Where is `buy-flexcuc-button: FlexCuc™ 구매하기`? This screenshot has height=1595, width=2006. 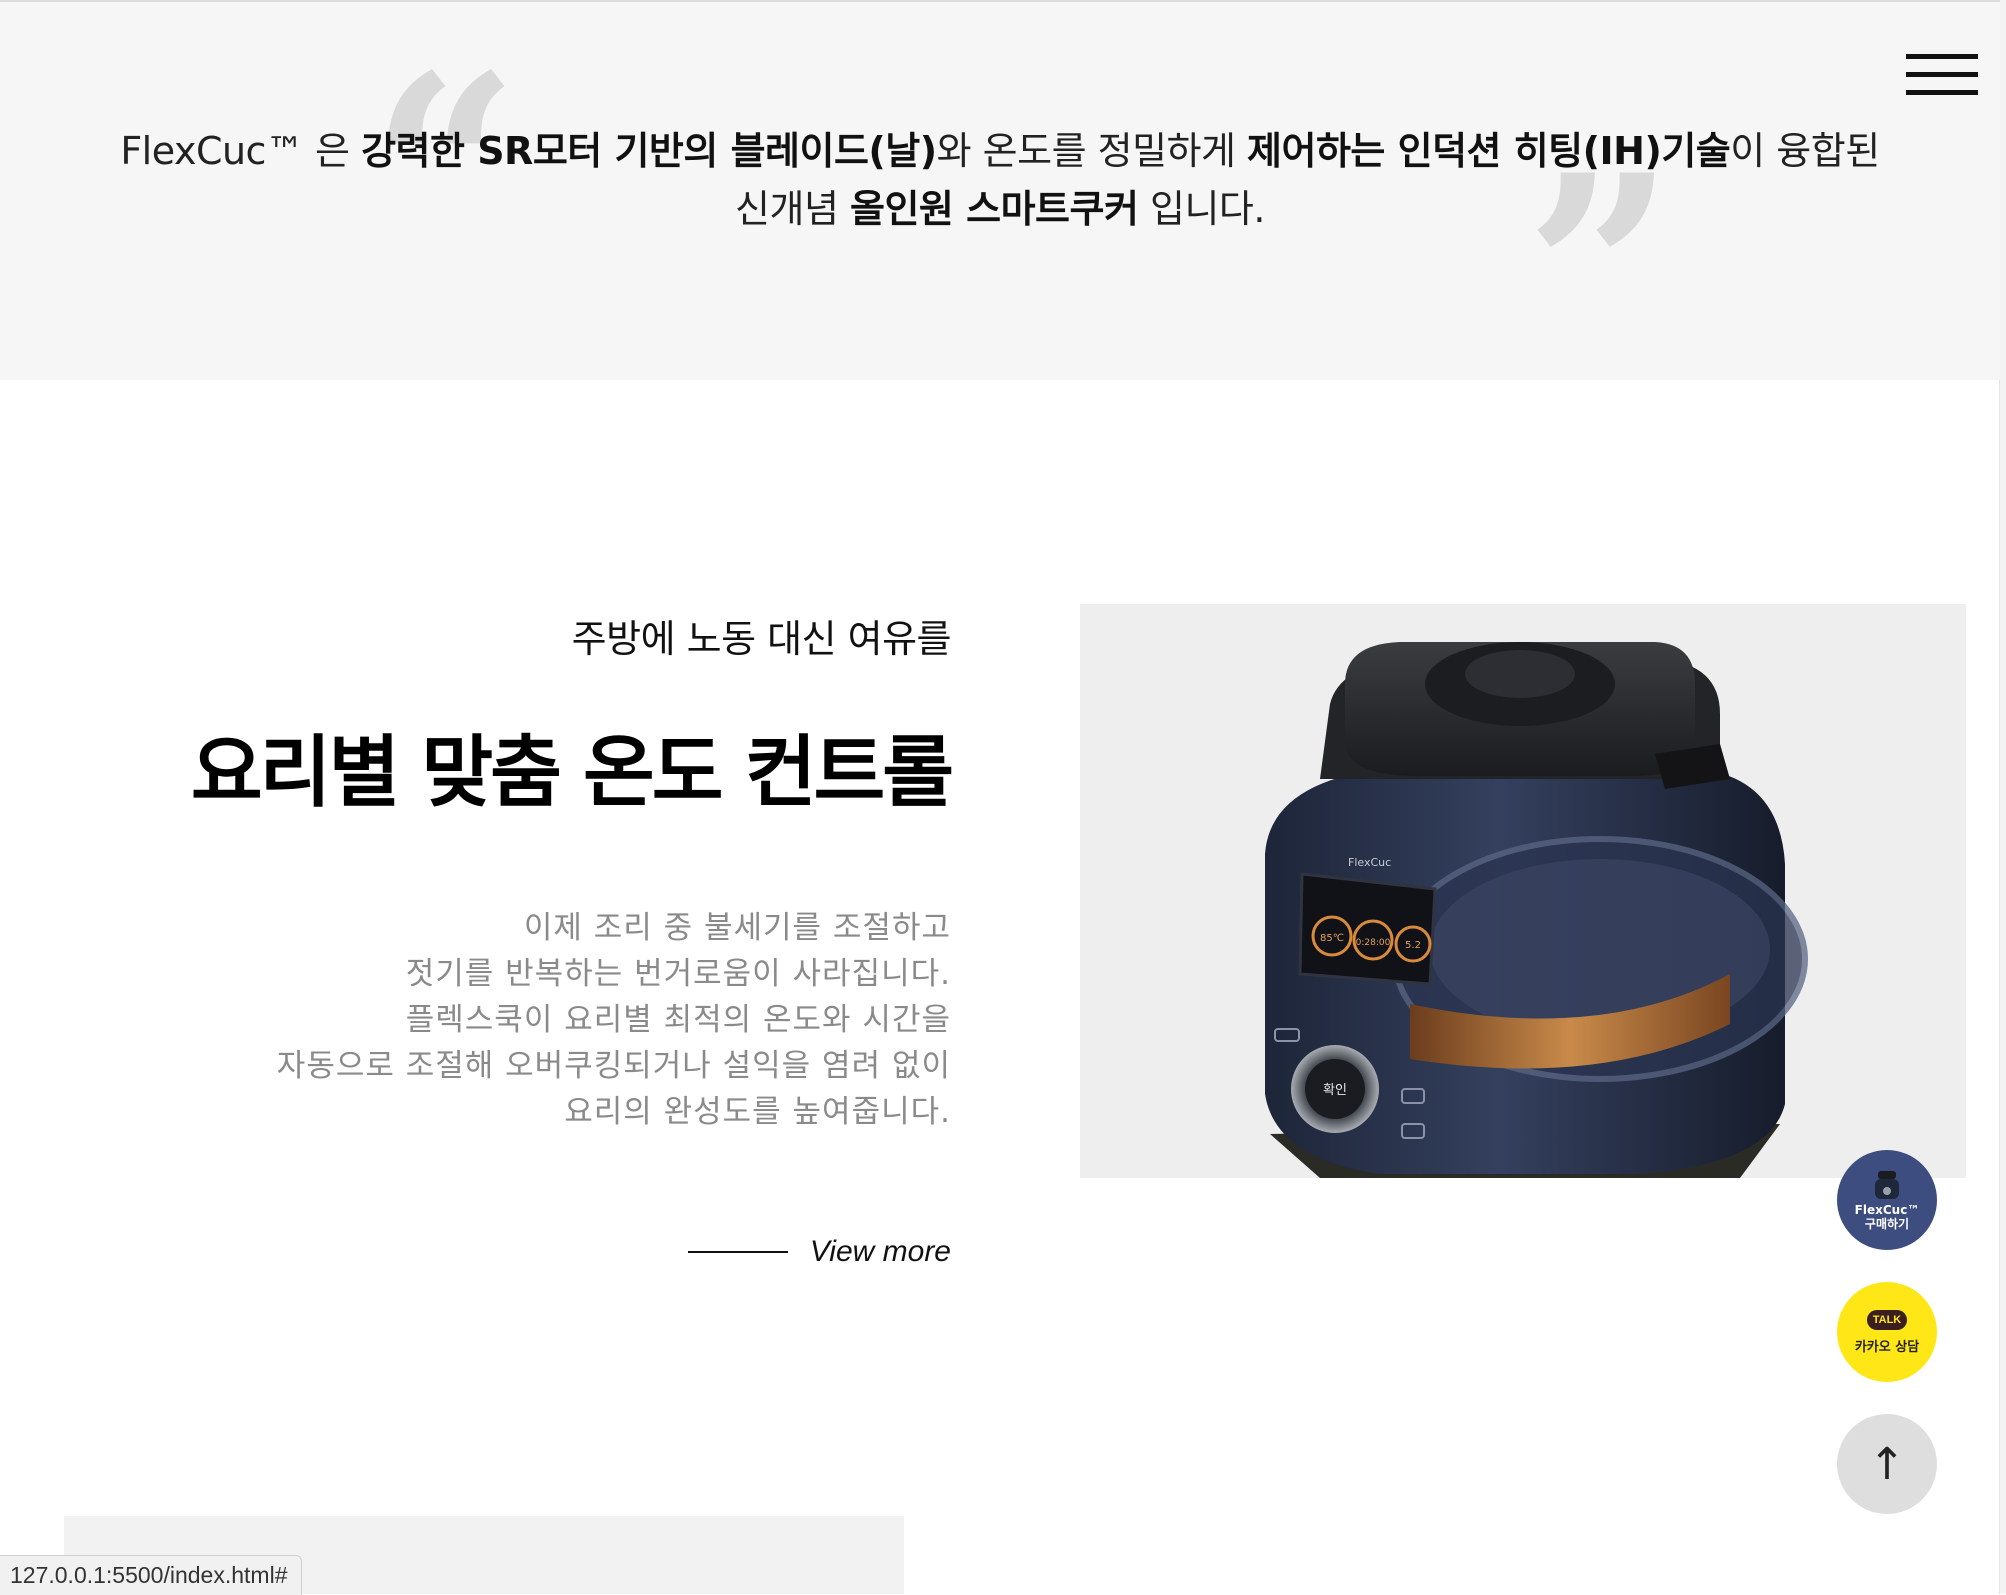
buy-flexcuc-button: FlexCuc™ 구매하기 is located at coordinates (1887, 1200).